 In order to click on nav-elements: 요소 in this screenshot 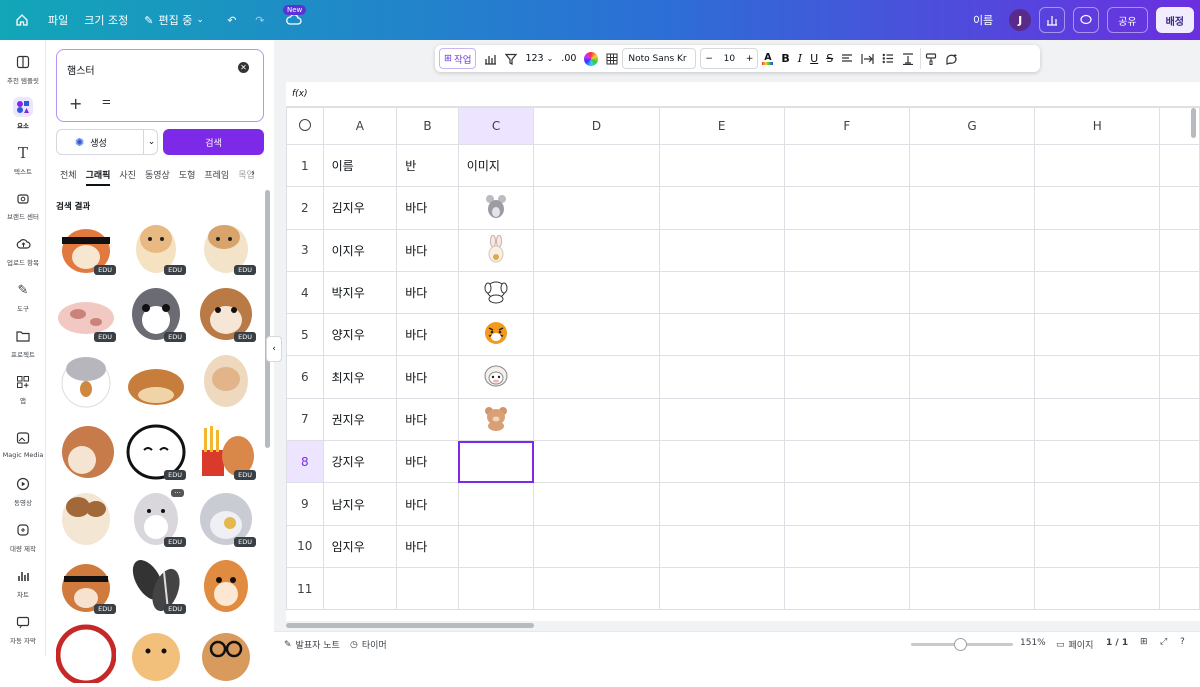, I will do `click(23, 113)`.